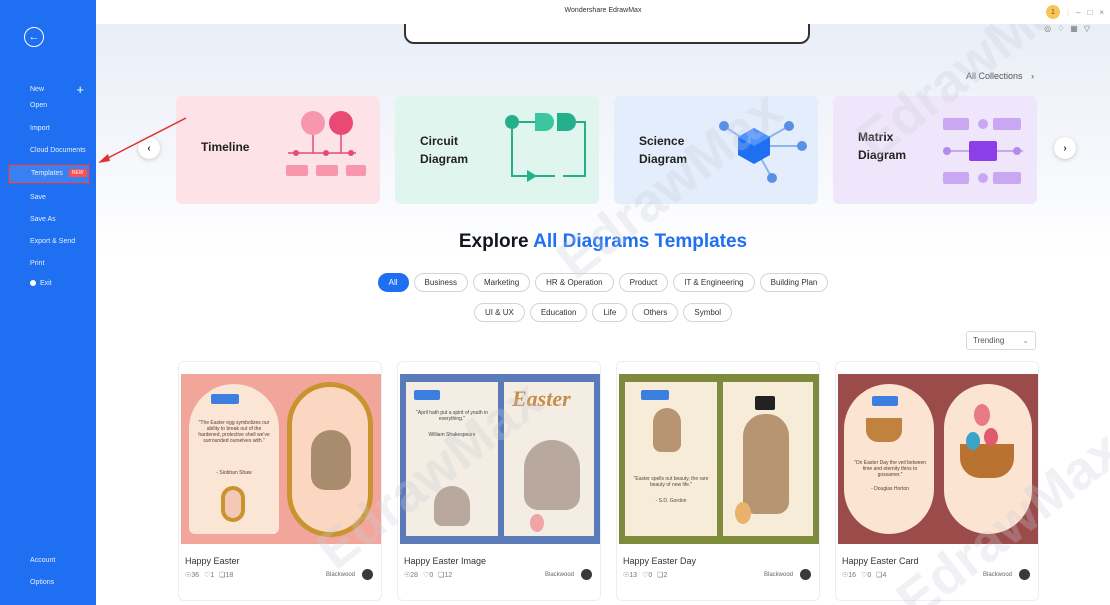  What do you see at coordinates (49, 284) in the screenshot?
I see `sidebar-item-exit: Exit` at bounding box center [49, 284].